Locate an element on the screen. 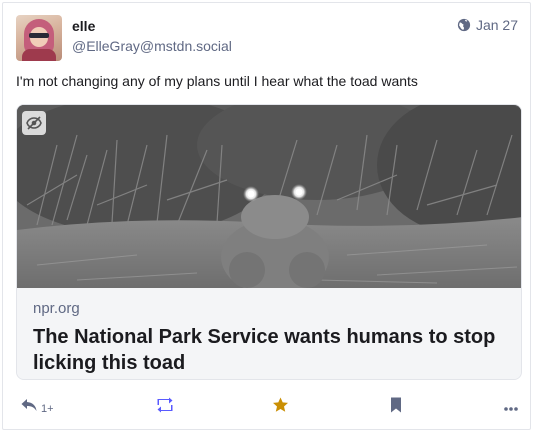  globe-icon is located at coordinates (464, 25).